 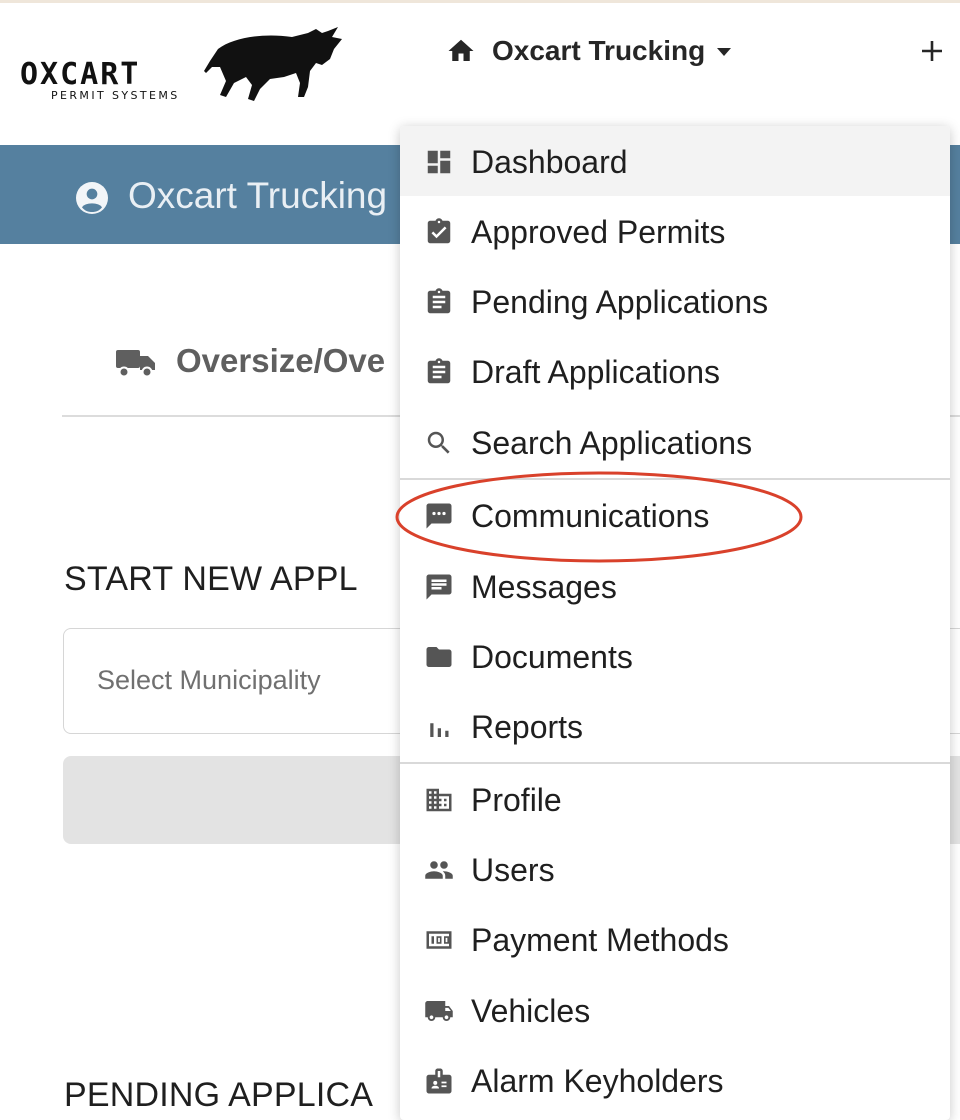 What do you see at coordinates (675, 656) in the screenshot?
I see `menu-item-documents: Documents` at bounding box center [675, 656].